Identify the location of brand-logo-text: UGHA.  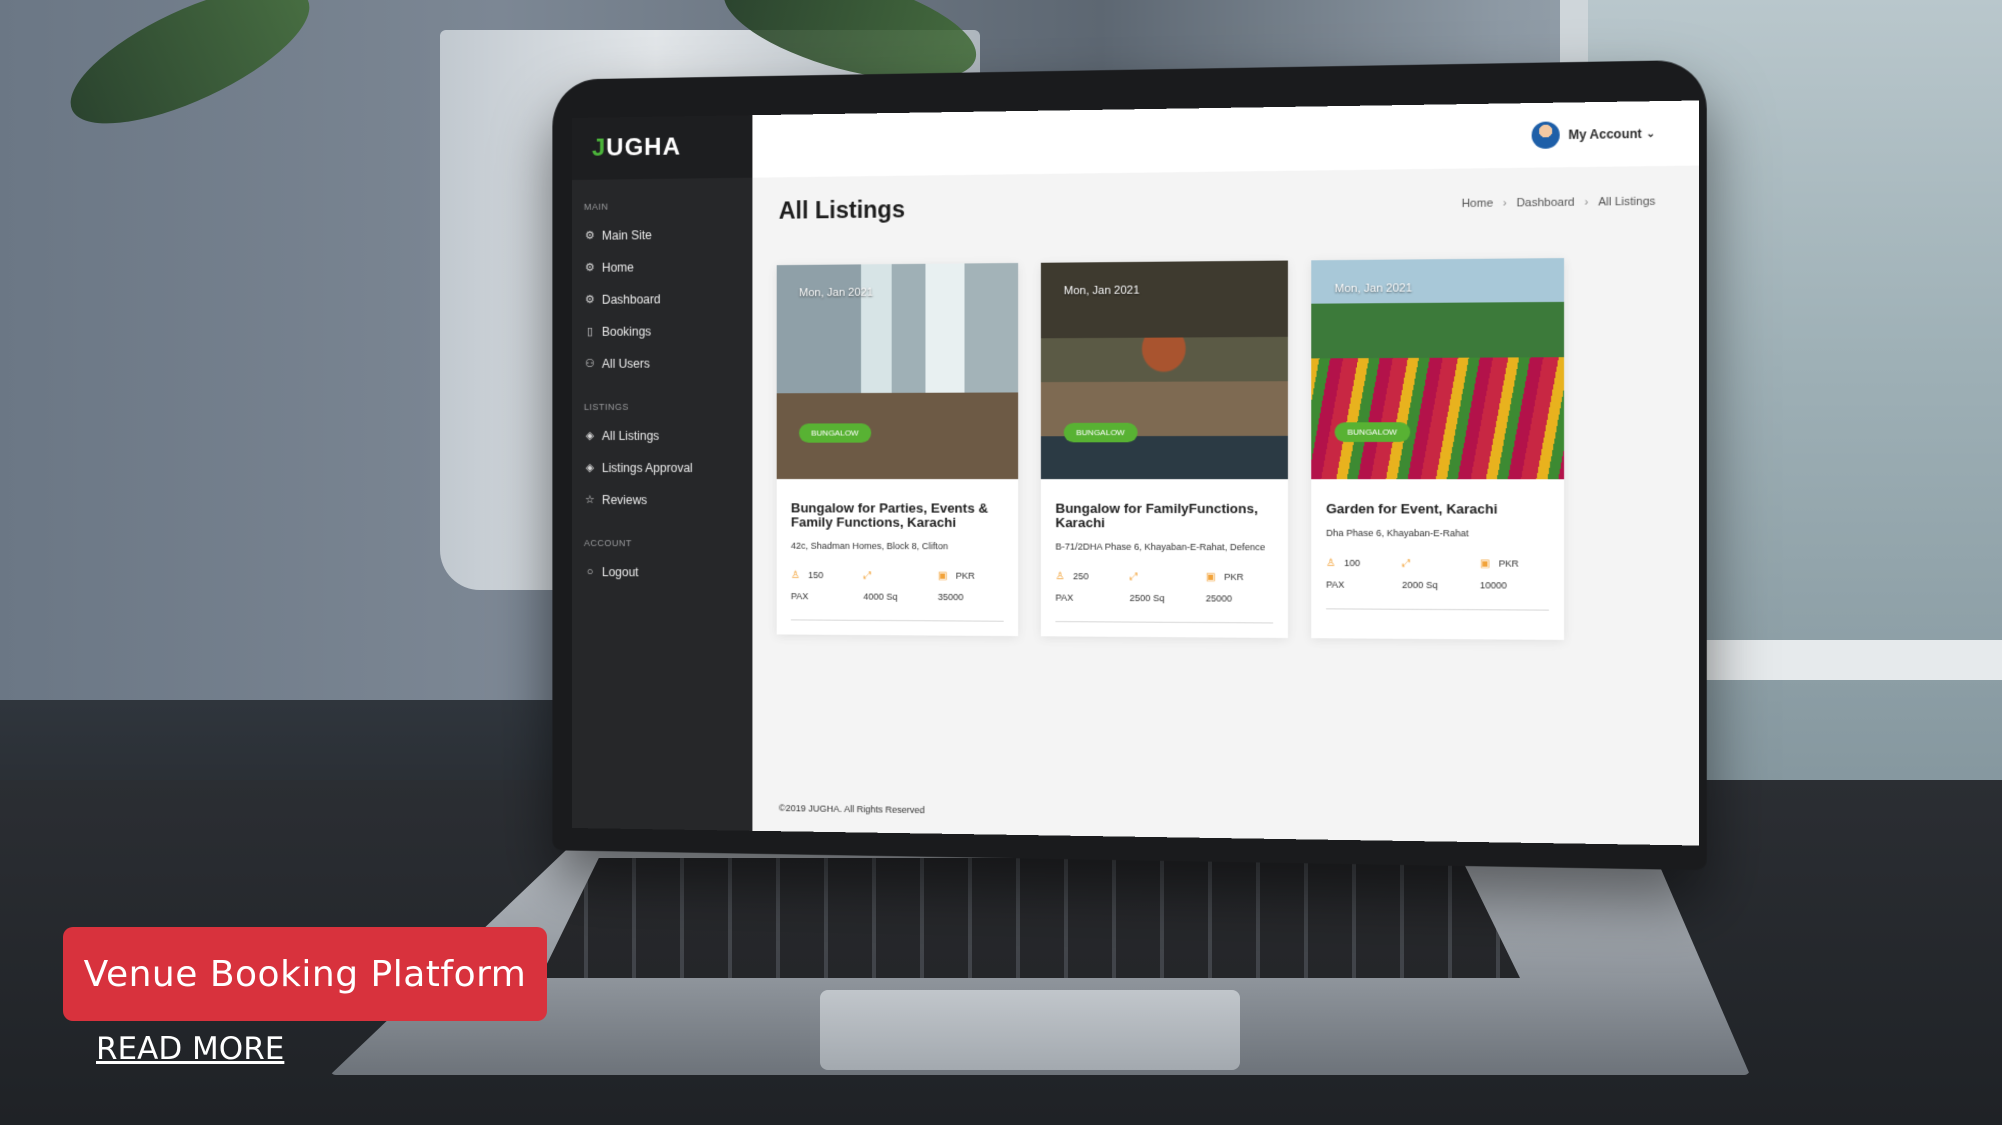
(643, 147).